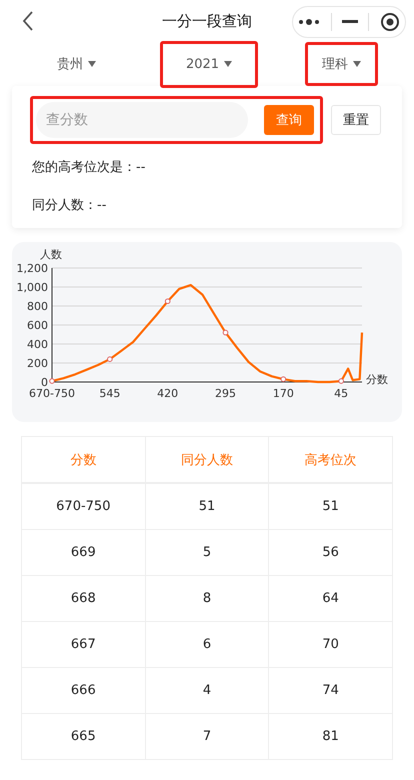 This screenshot has width=414, height=780. What do you see at coordinates (350, 22) in the screenshot?
I see `minimize-icon` at bounding box center [350, 22].